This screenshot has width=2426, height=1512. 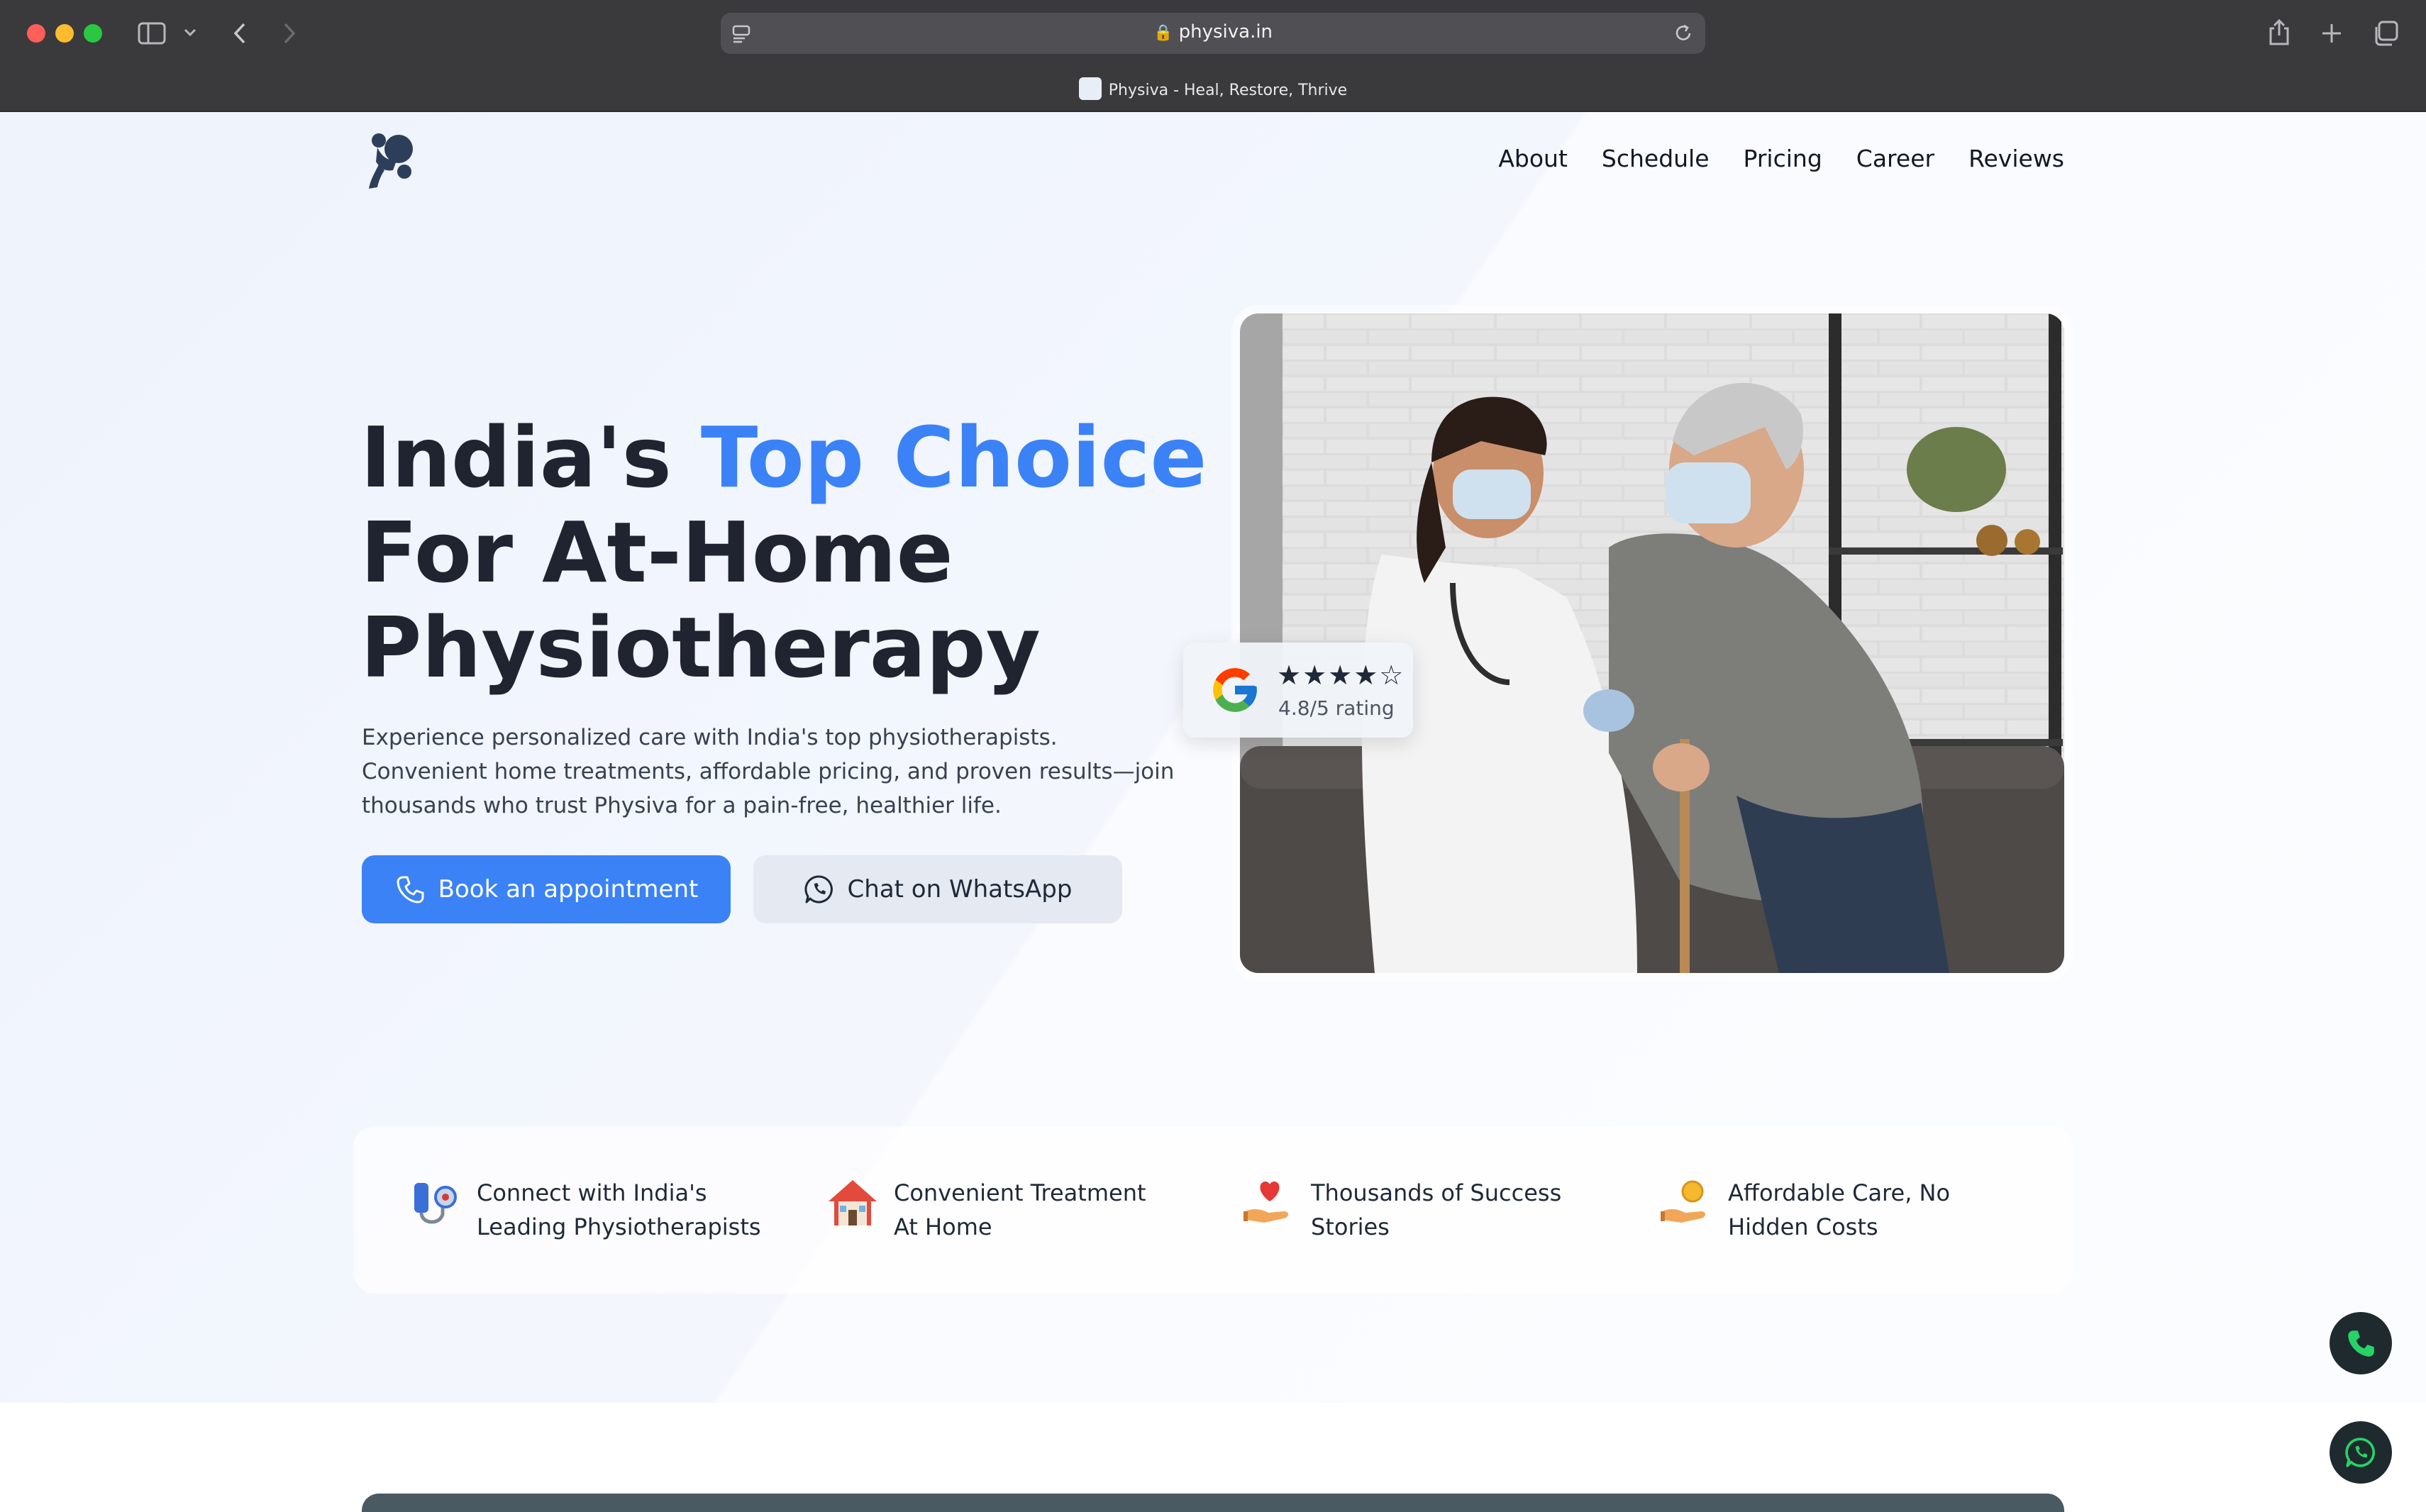 What do you see at coordinates (592, 1192) in the screenshot?
I see `feature-line1: Connect with India's` at bounding box center [592, 1192].